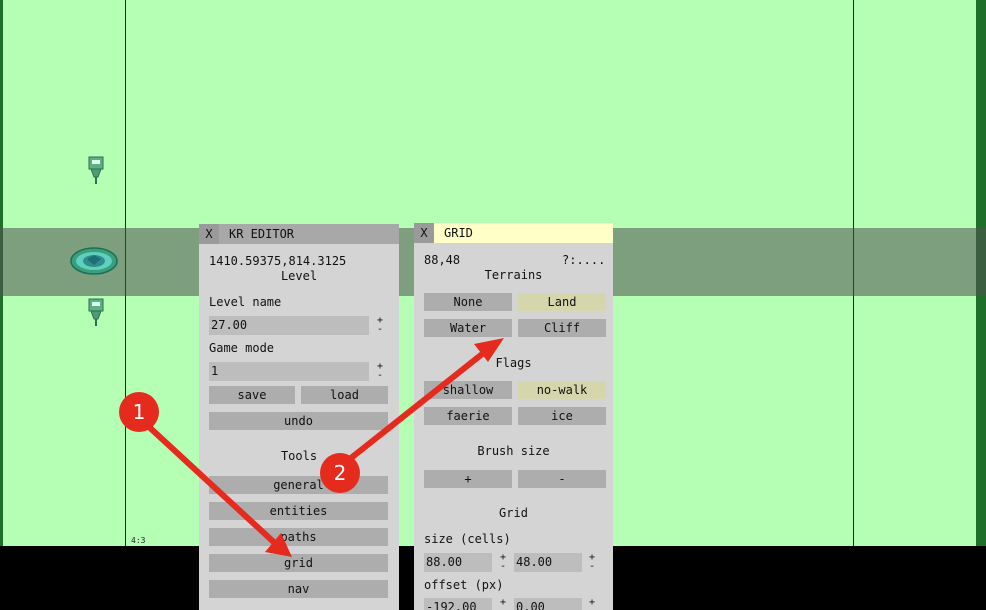 The width and height of the screenshot is (986, 610). Describe the element at coordinates (468, 302) in the screenshot. I see `terrain-none-button: None` at that location.